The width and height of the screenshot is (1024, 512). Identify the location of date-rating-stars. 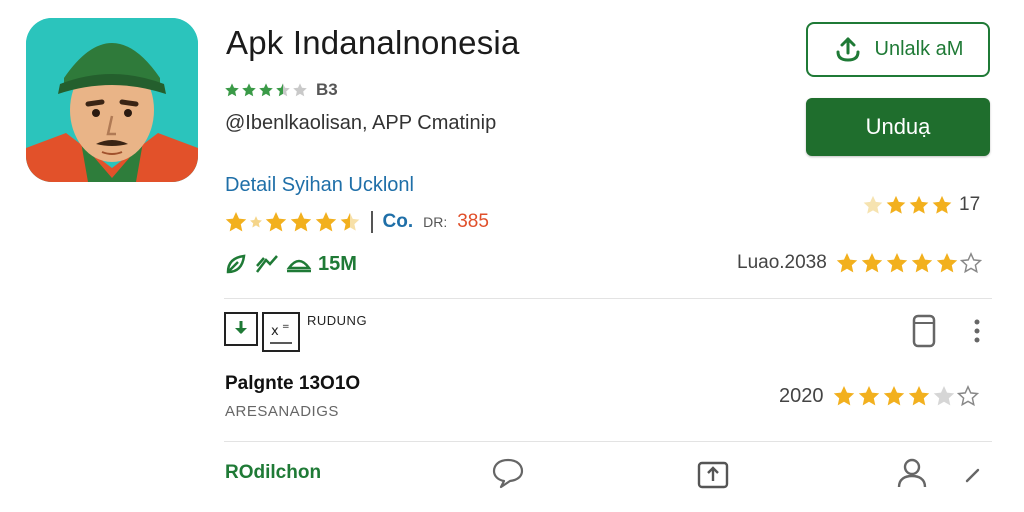
(908, 263).